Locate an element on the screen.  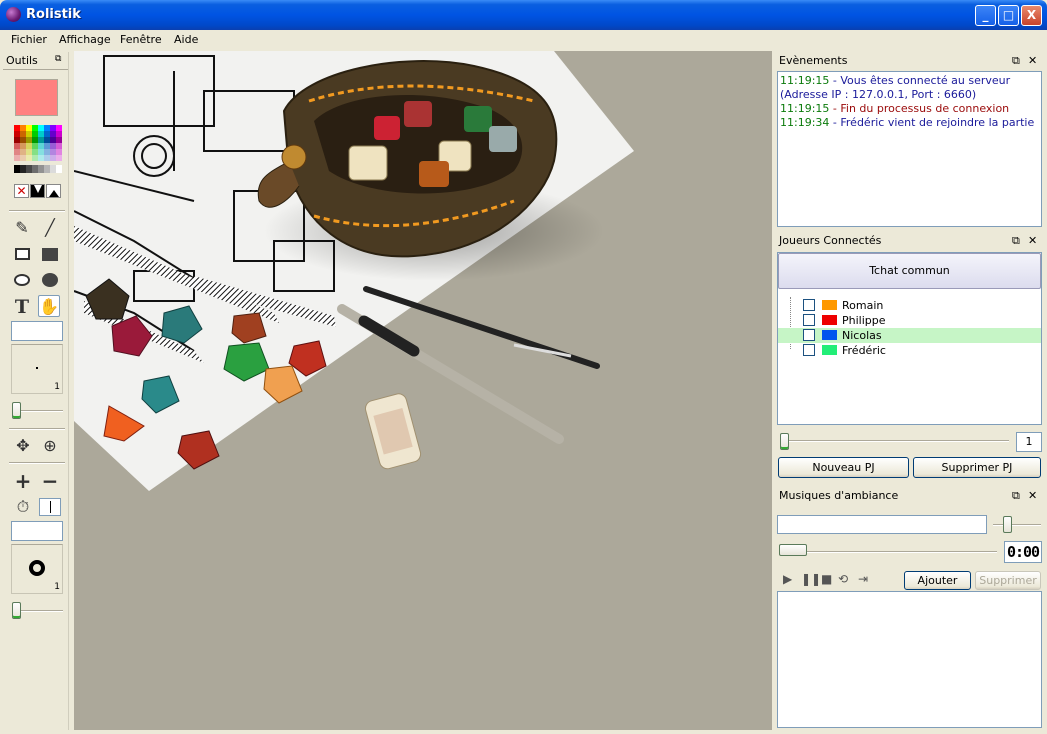
dock-float-icon: ⧉ is located at coordinates (60, 60).